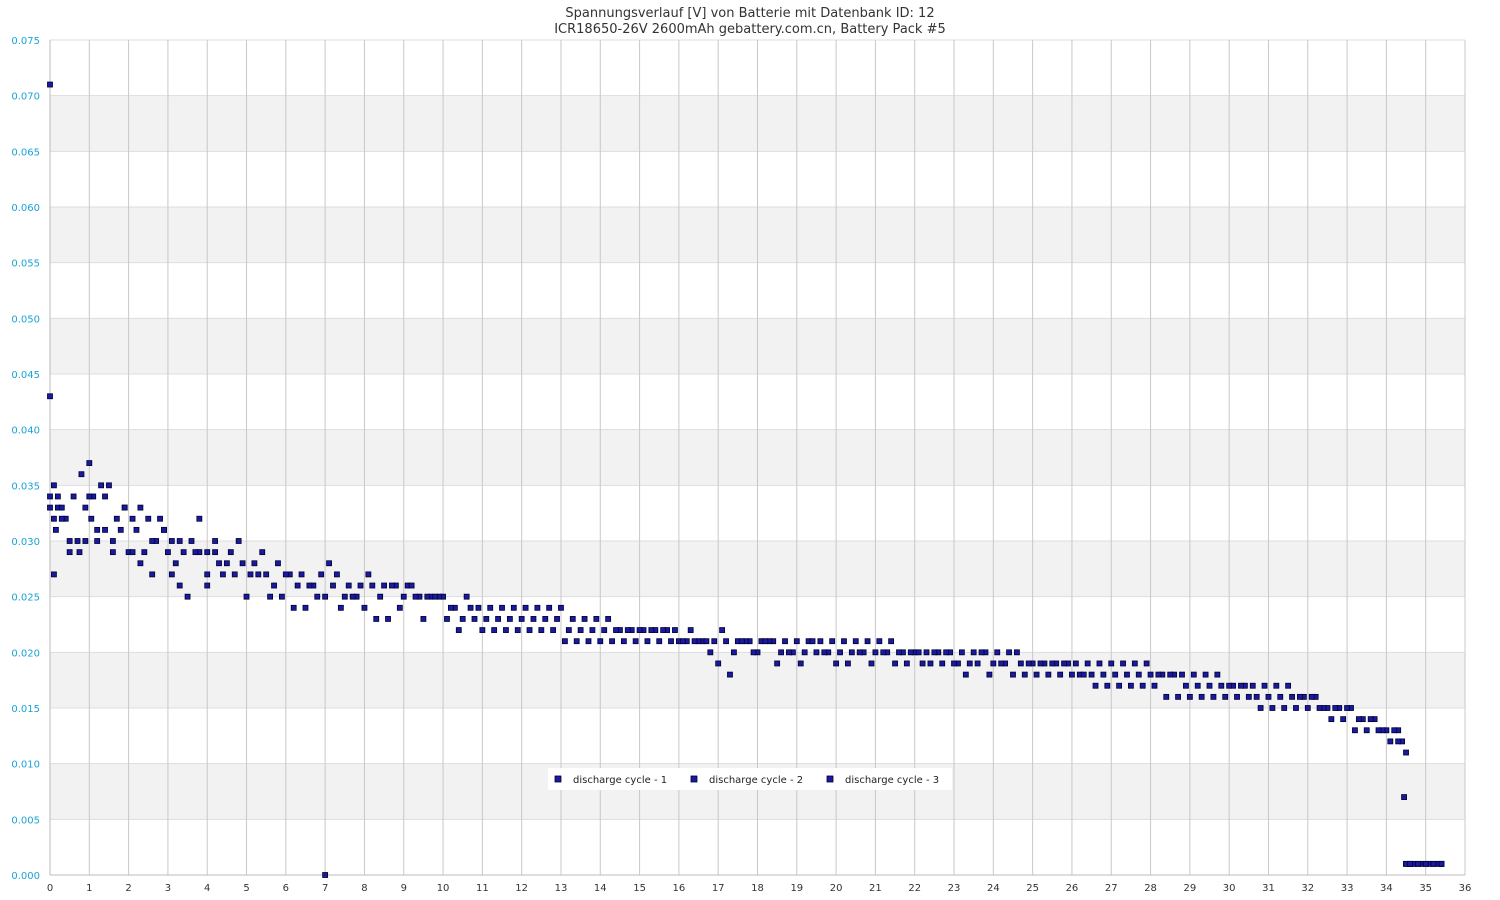  I want to click on y-tick-label: 0.045, so click(25, 375).